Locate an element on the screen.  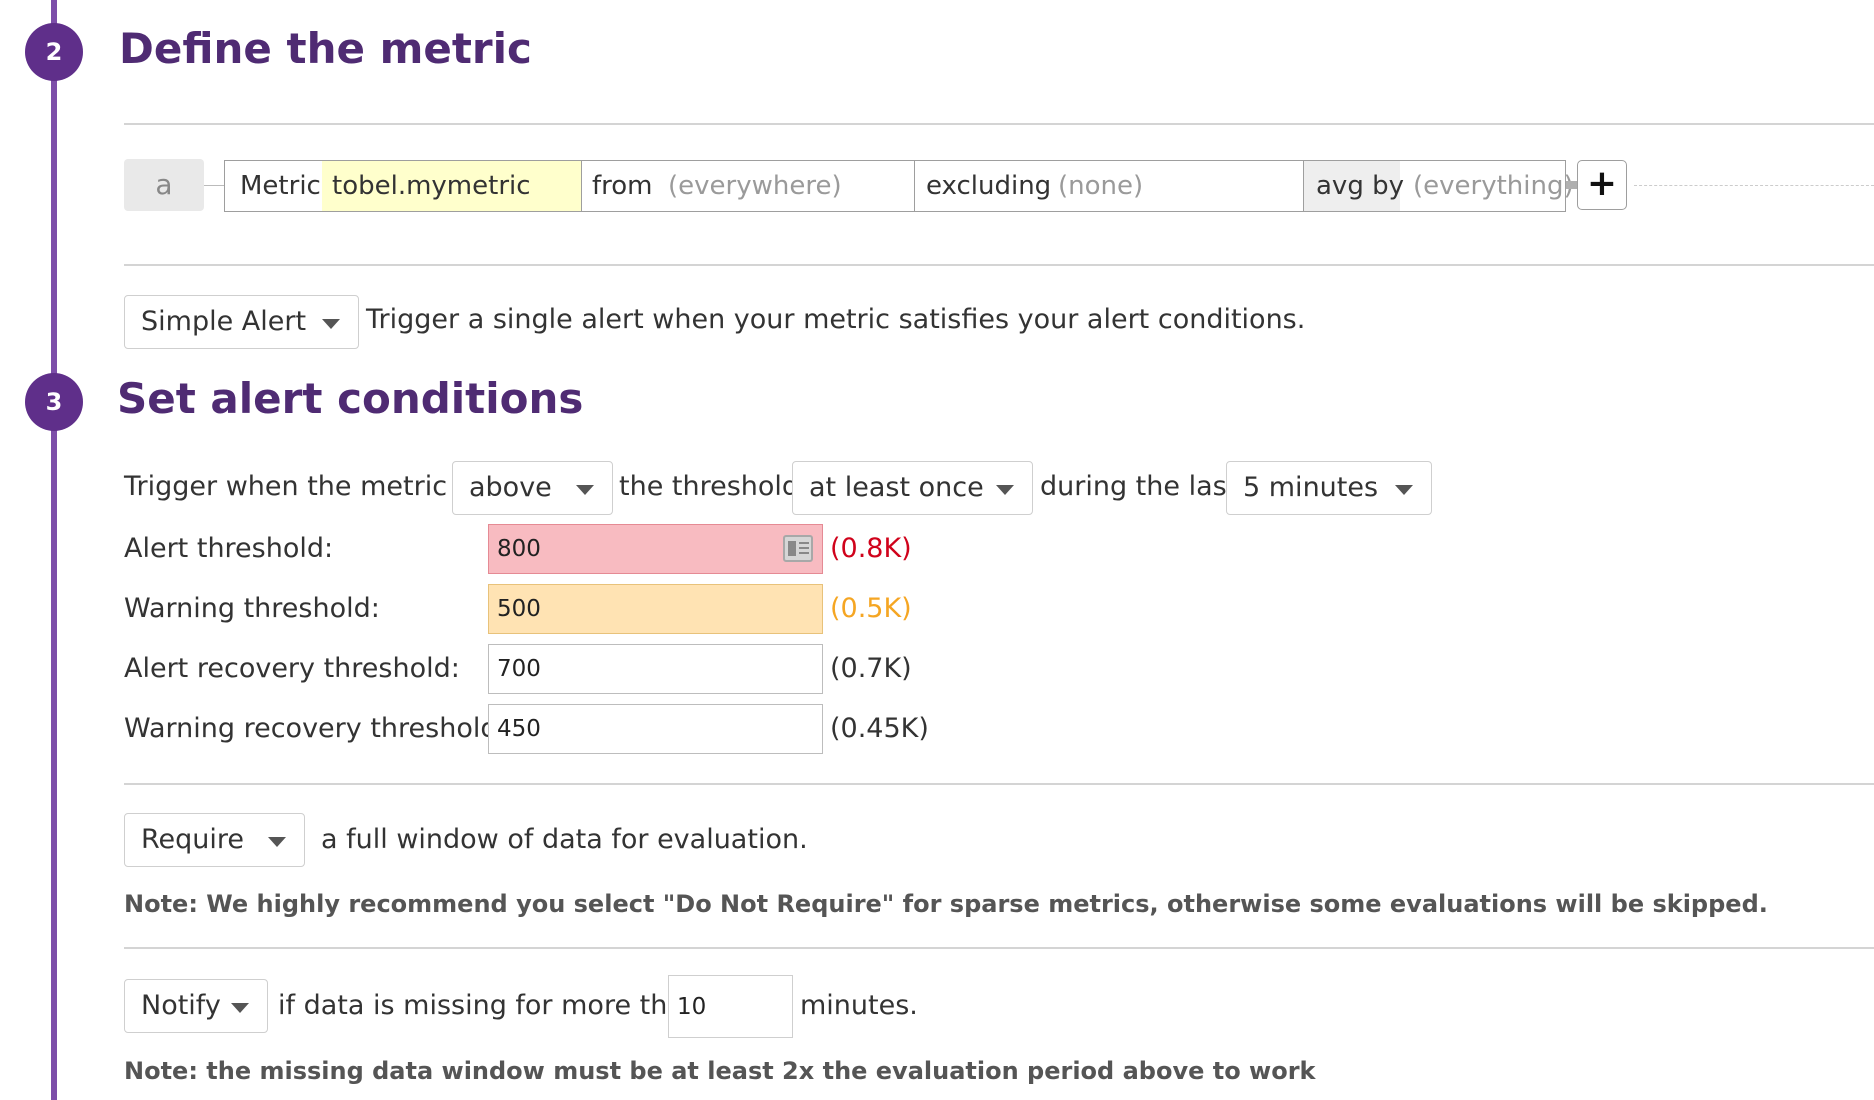
section-title-alert-conditions: Set alert conditions is located at coordinates (350, 398).